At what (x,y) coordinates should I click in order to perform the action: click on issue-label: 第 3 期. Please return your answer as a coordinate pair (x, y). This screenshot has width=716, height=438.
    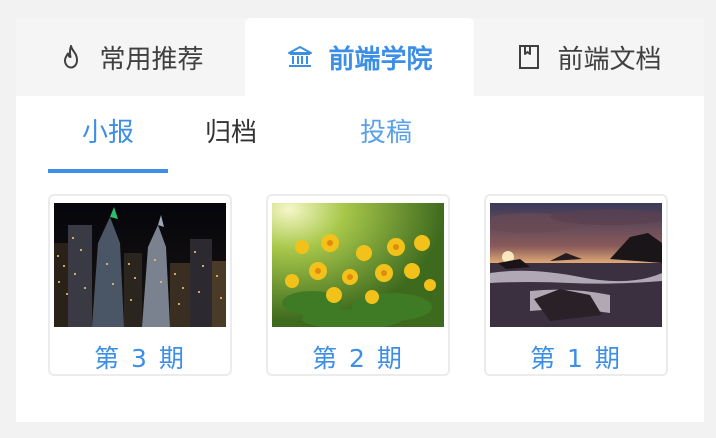
    Looking at the image, I should click on (140, 358).